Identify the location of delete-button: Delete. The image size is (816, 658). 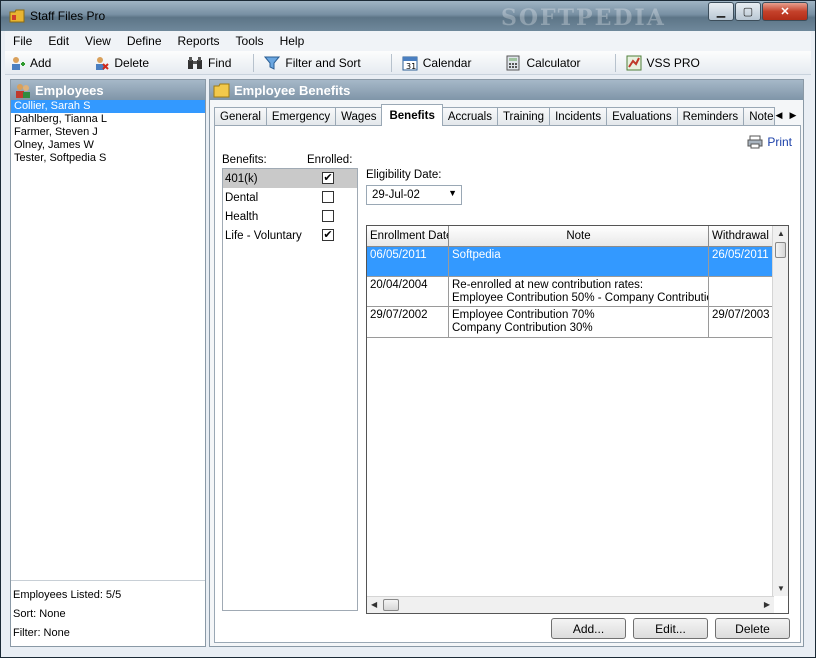
(121, 63).